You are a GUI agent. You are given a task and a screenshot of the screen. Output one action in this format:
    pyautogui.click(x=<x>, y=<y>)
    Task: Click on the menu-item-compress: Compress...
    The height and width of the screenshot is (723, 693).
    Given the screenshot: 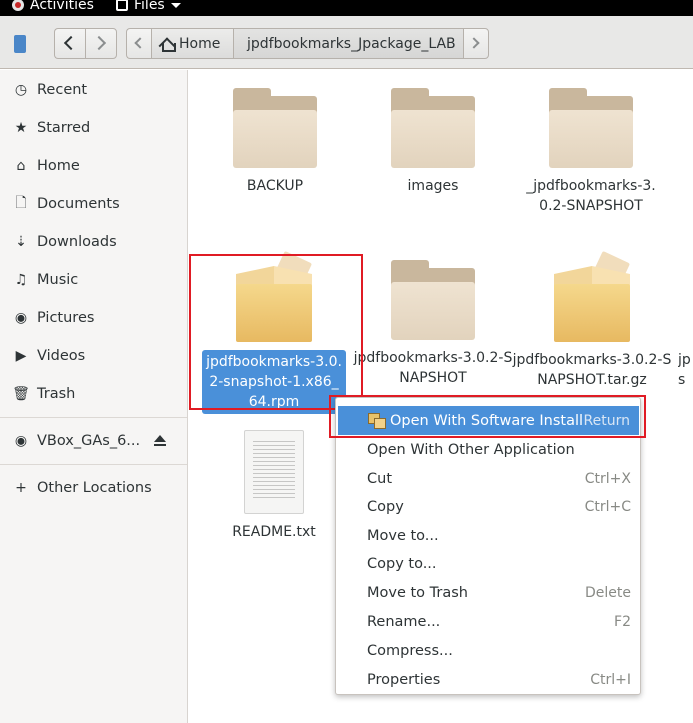 What is the action you would take?
    pyautogui.click(x=488, y=650)
    